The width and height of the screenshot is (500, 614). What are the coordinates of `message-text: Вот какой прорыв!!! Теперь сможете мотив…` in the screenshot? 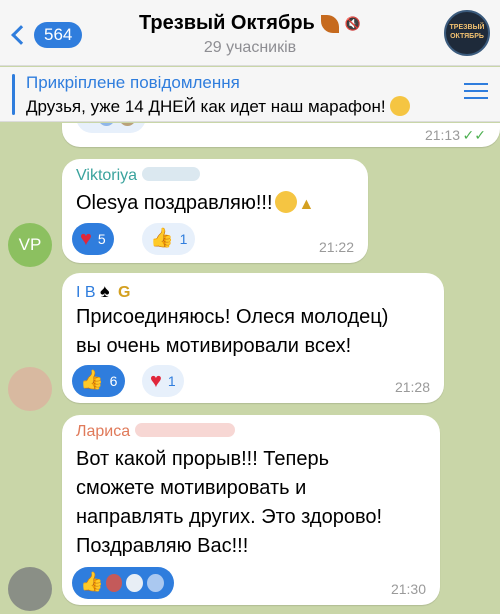 It's located at (229, 502).